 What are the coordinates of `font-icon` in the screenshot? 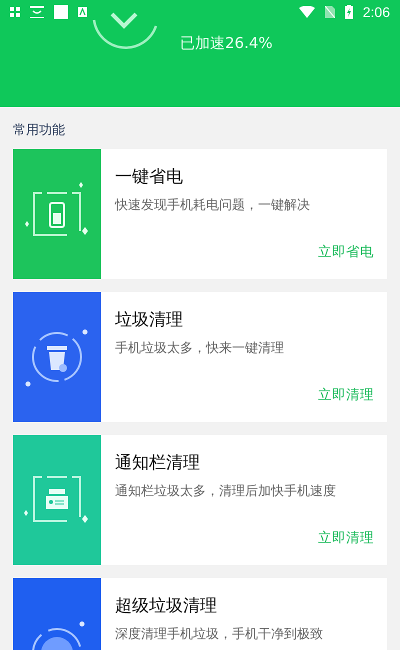 It's located at (82, 12).